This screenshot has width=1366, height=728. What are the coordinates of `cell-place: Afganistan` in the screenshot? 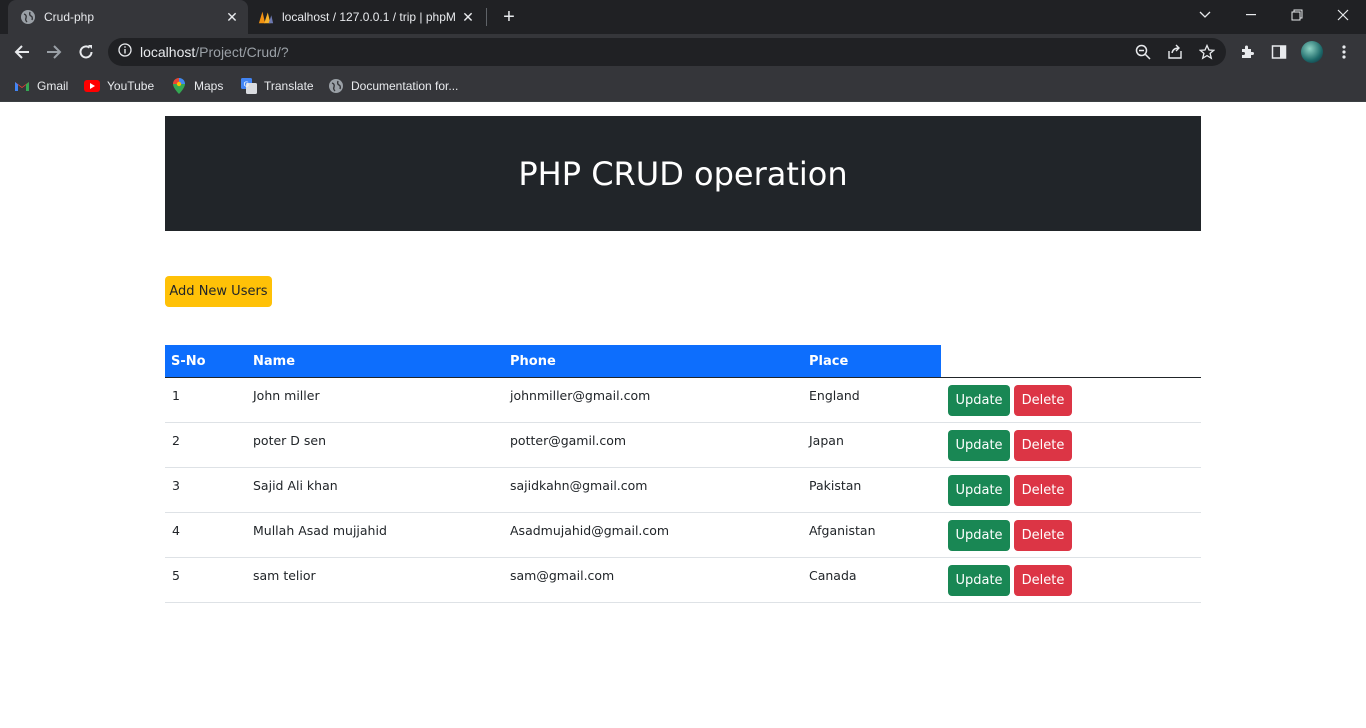 It's located at (842, 530).